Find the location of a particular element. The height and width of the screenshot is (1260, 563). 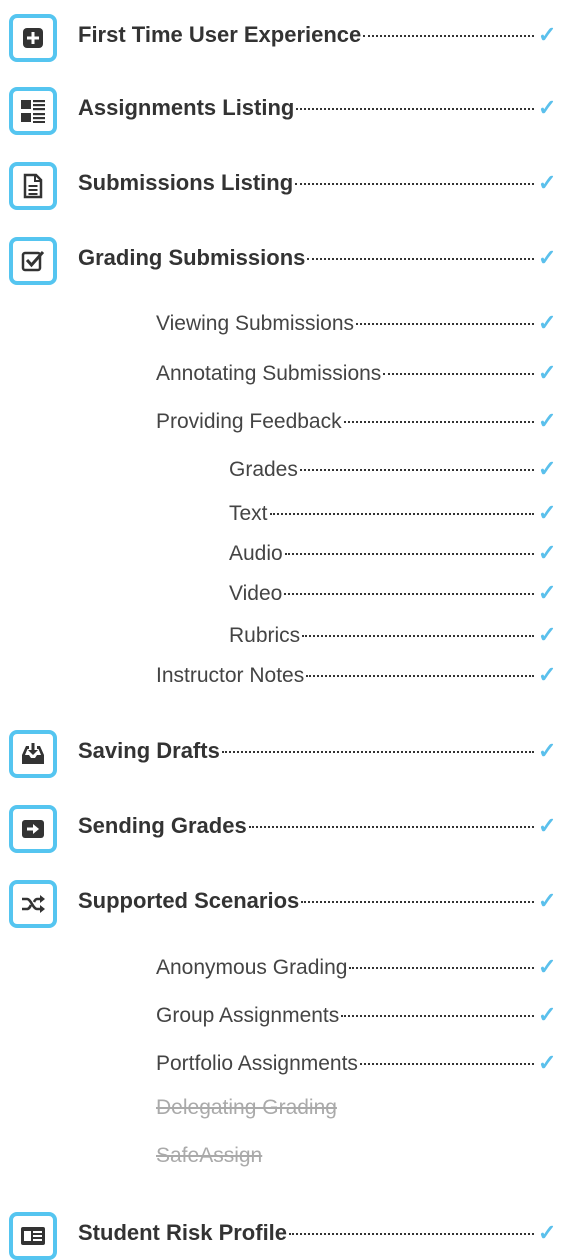

checklist-item: Grading Submissions ✓ is located at coordinates (281, 261).